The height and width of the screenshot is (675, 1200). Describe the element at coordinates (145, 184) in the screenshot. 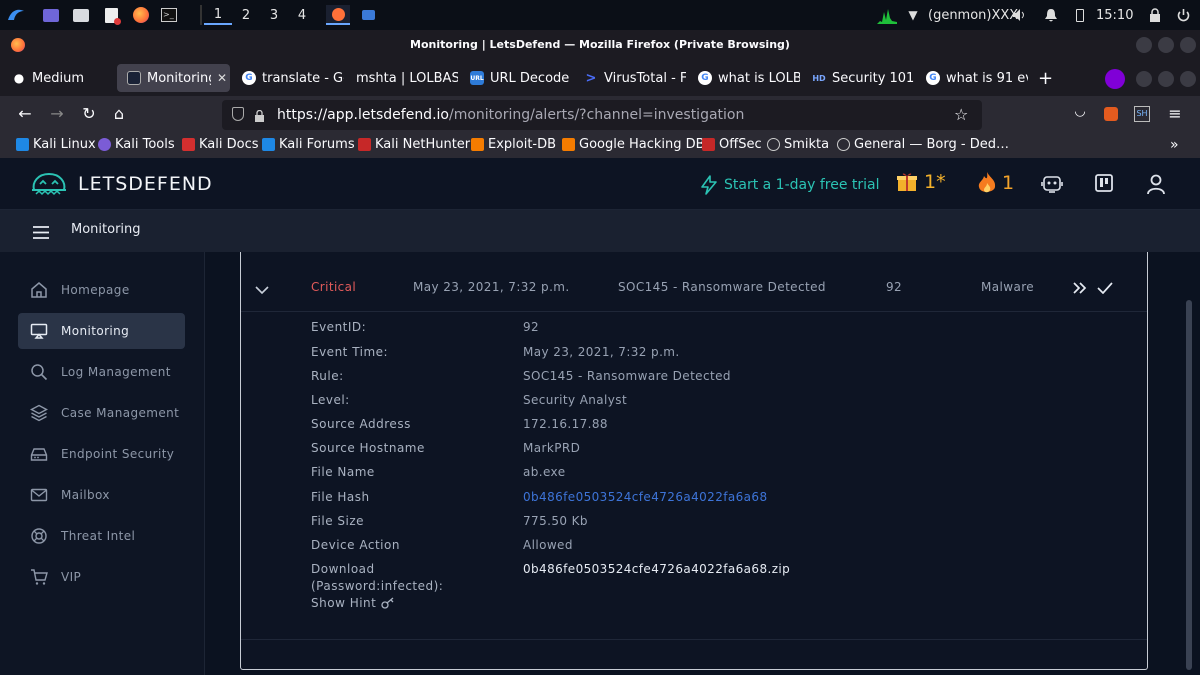

I see `brand-name: LETSDEFEND` at that location.